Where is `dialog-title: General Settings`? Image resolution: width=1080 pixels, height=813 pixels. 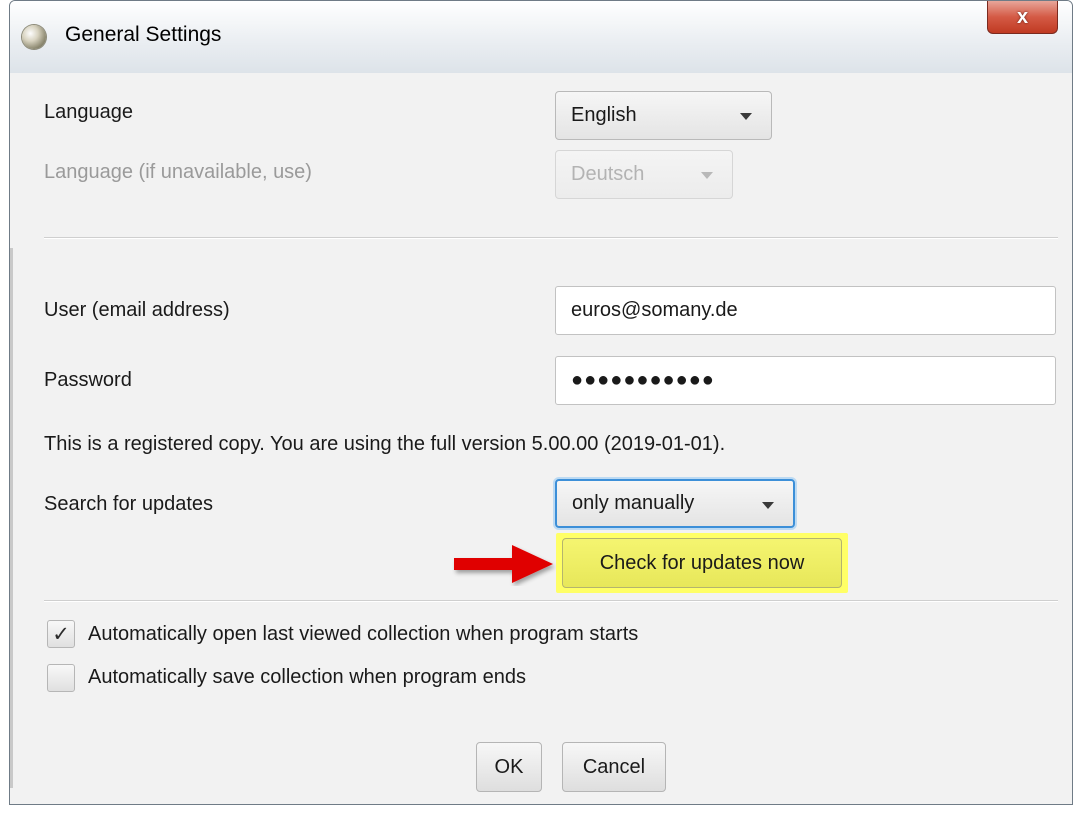 dialog-title: General Settings is located at coordinates (143, 34).